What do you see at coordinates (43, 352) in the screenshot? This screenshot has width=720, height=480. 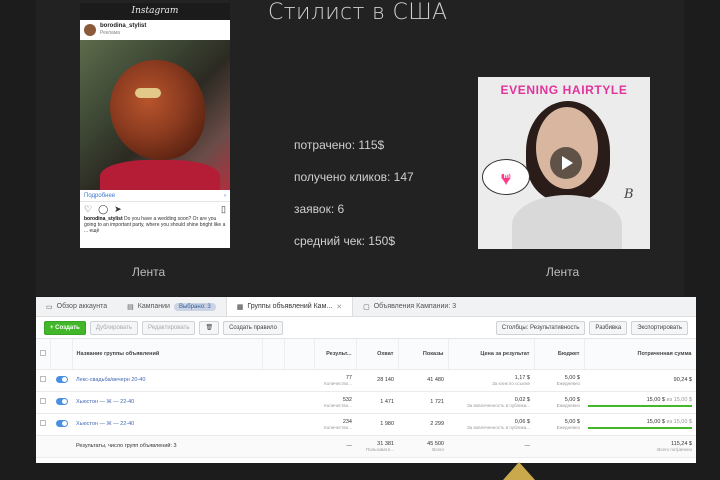 I see `select-all-checkbox` at bounding box center [43, 352].